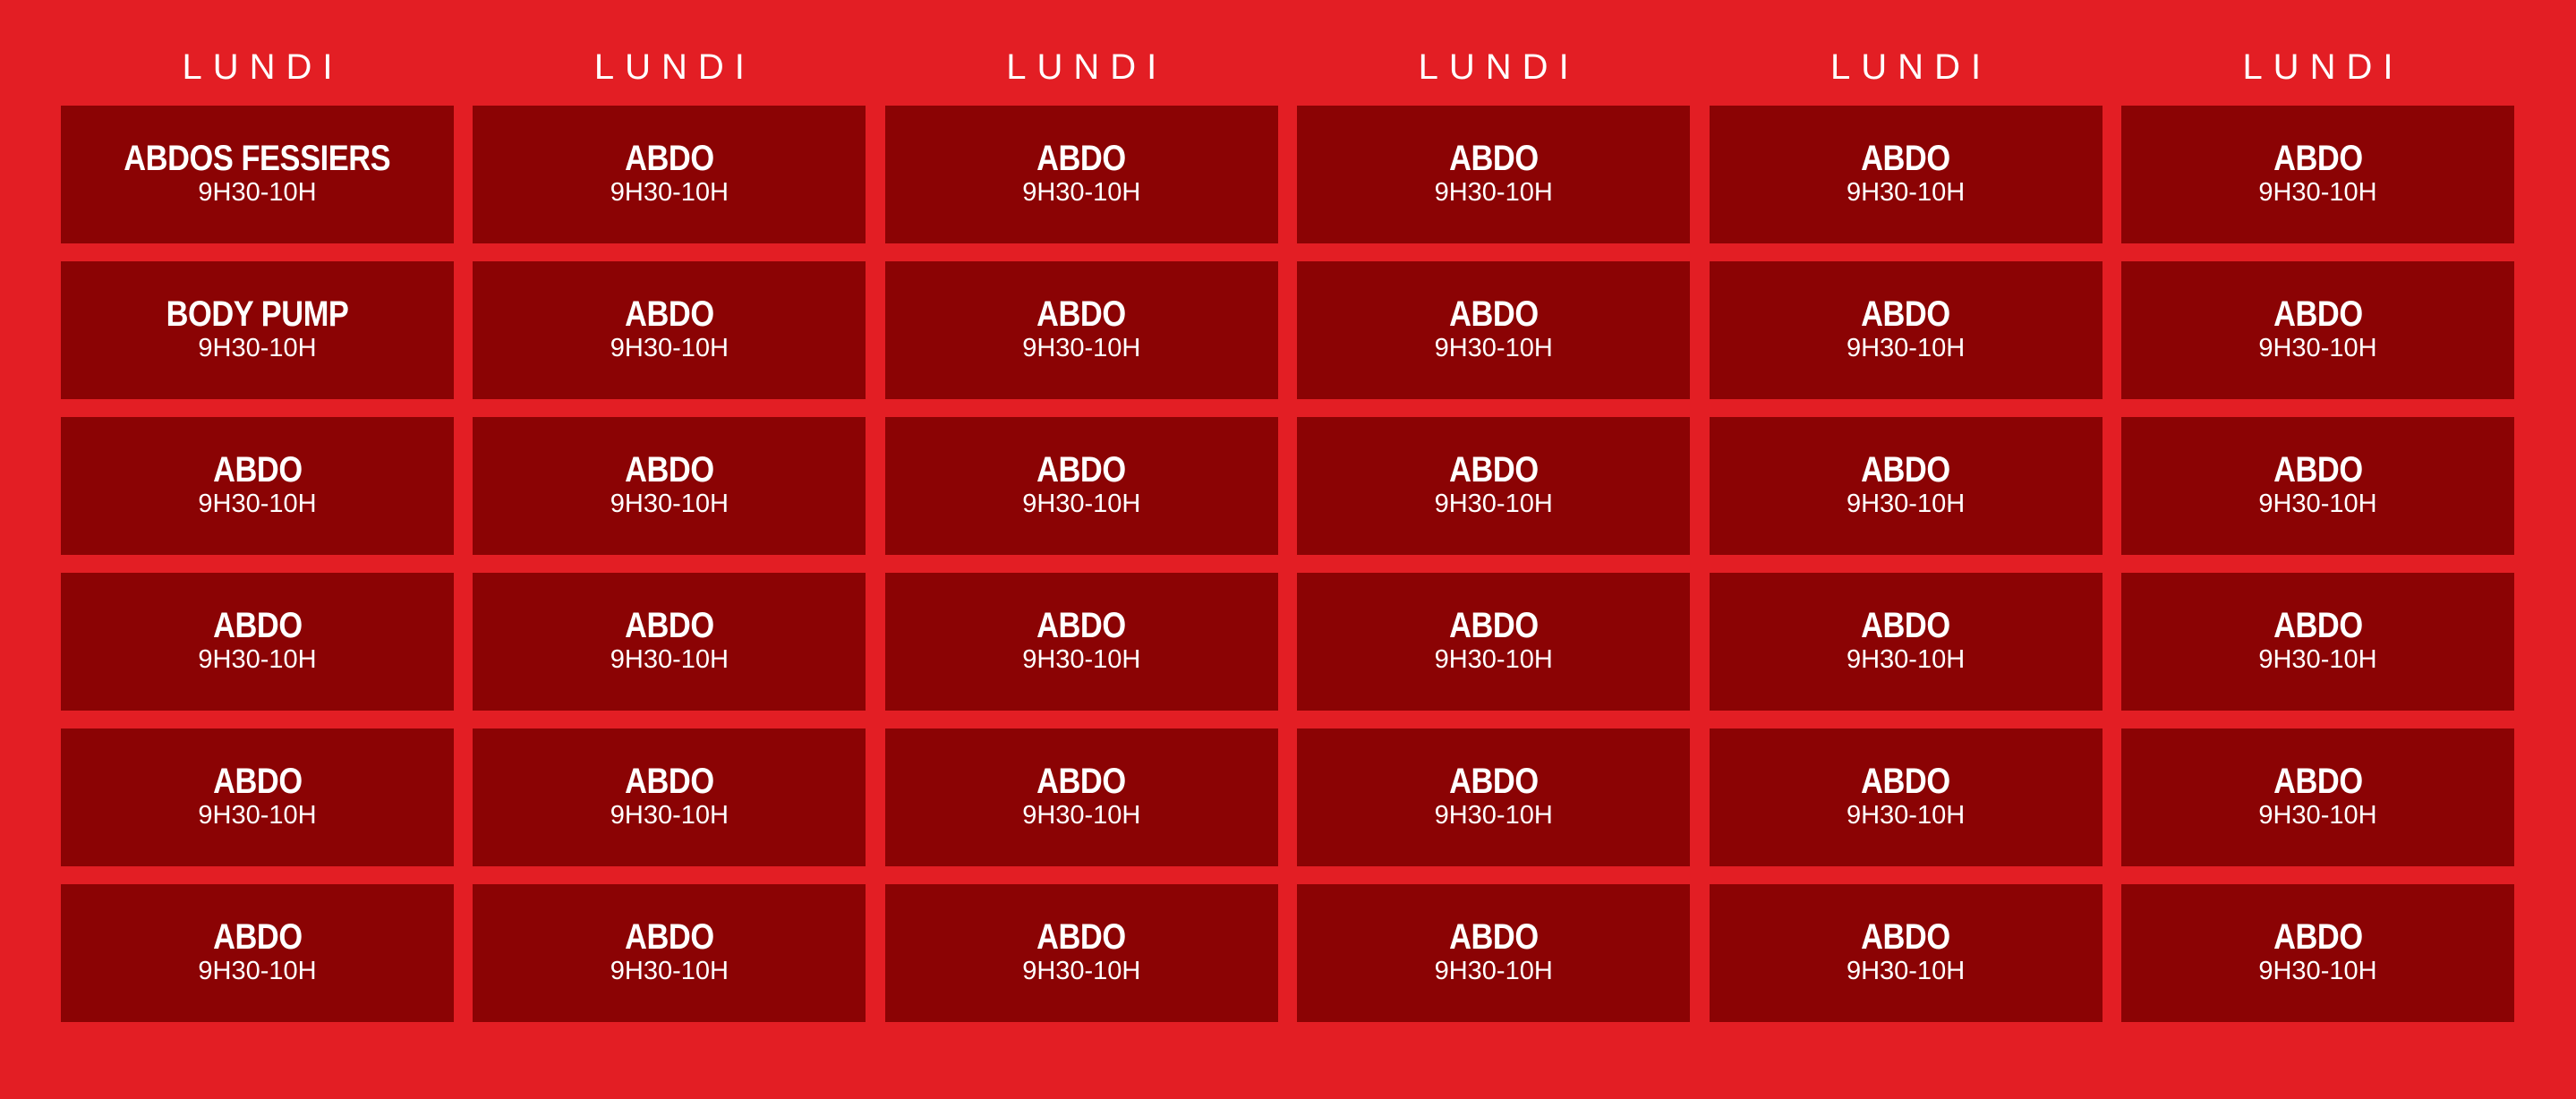 This screenshot has width=2576, height=1099. What do you see at coordinates (257, 174) in the screenshot?
I see `class-cell: ABDOS FESSIERS 9H30-10H` at bounding box center [257, 174].